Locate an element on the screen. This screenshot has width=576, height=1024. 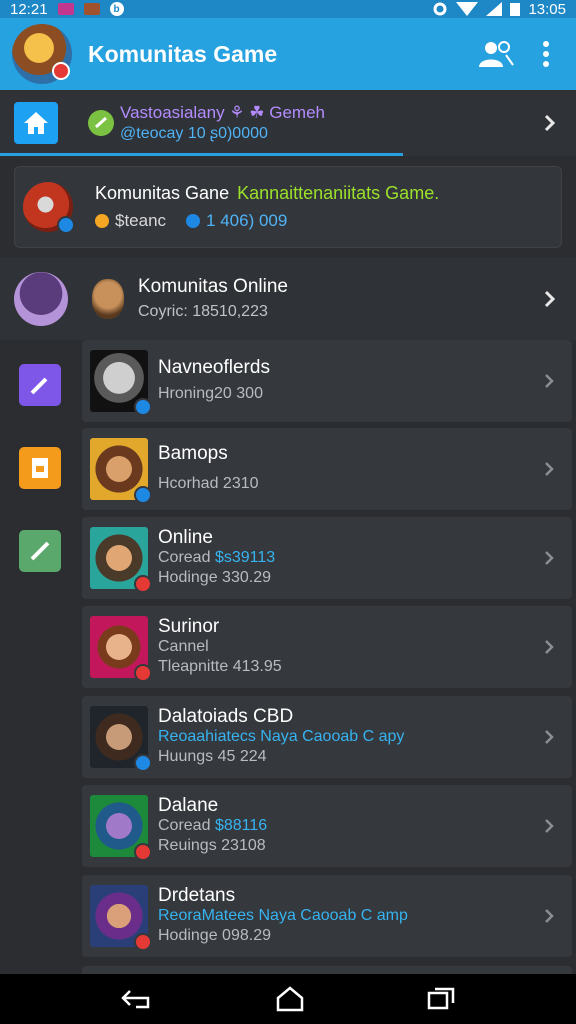
home-icon is located at coordinates (36, 123).